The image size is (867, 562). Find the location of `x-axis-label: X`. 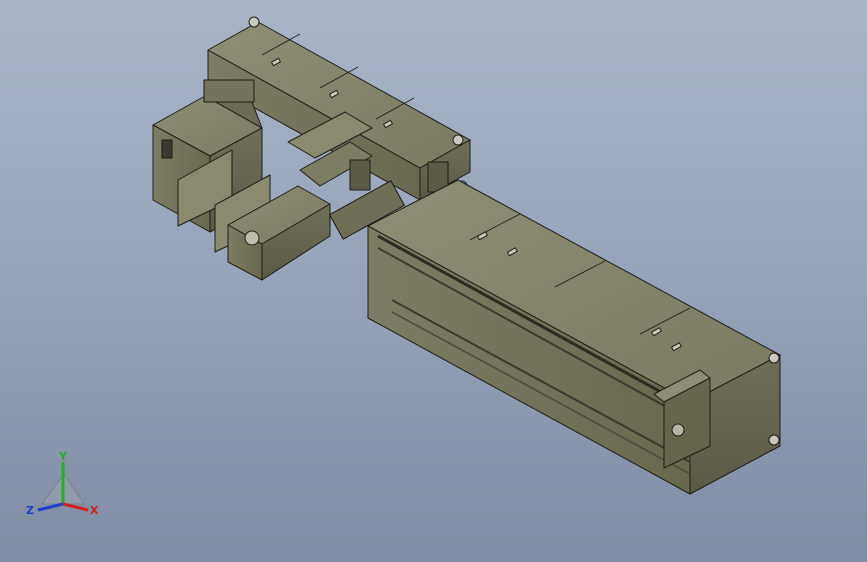

x-axis-label: X is located at coordinates (94, 510).